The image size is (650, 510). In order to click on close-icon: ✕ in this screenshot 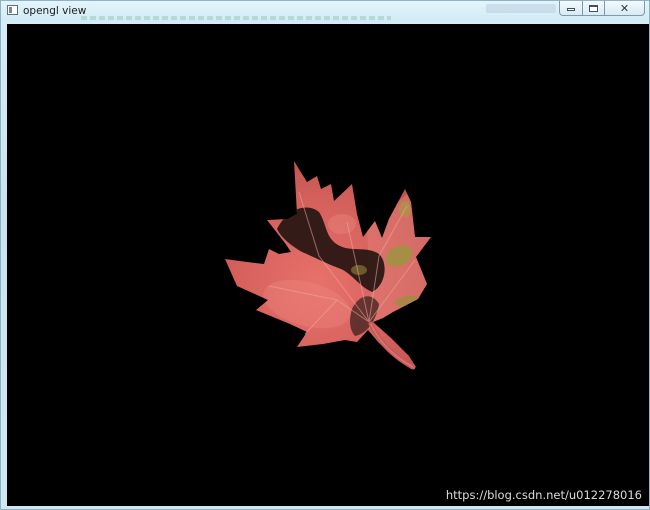, I will do `click(624, 8)`.